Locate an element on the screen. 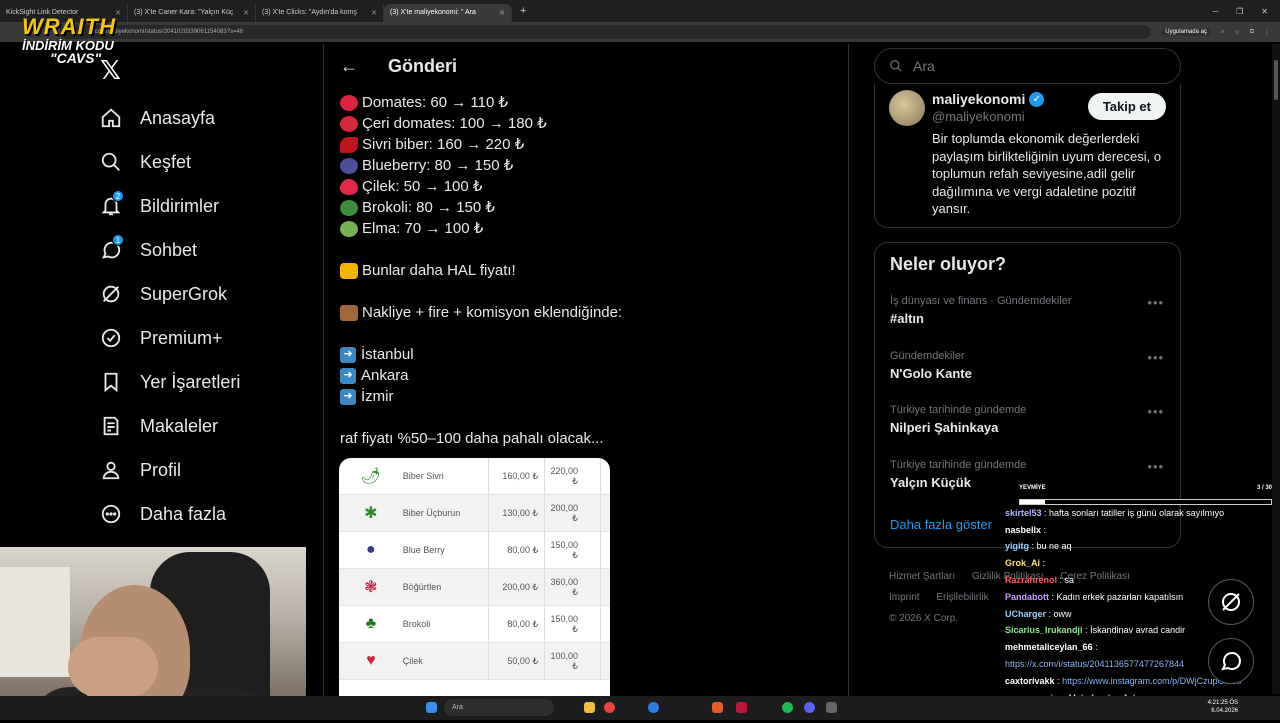 The image size is (1280, 723). chat-text: İskandinav avrad candir is located at coordinates (1138, 630).